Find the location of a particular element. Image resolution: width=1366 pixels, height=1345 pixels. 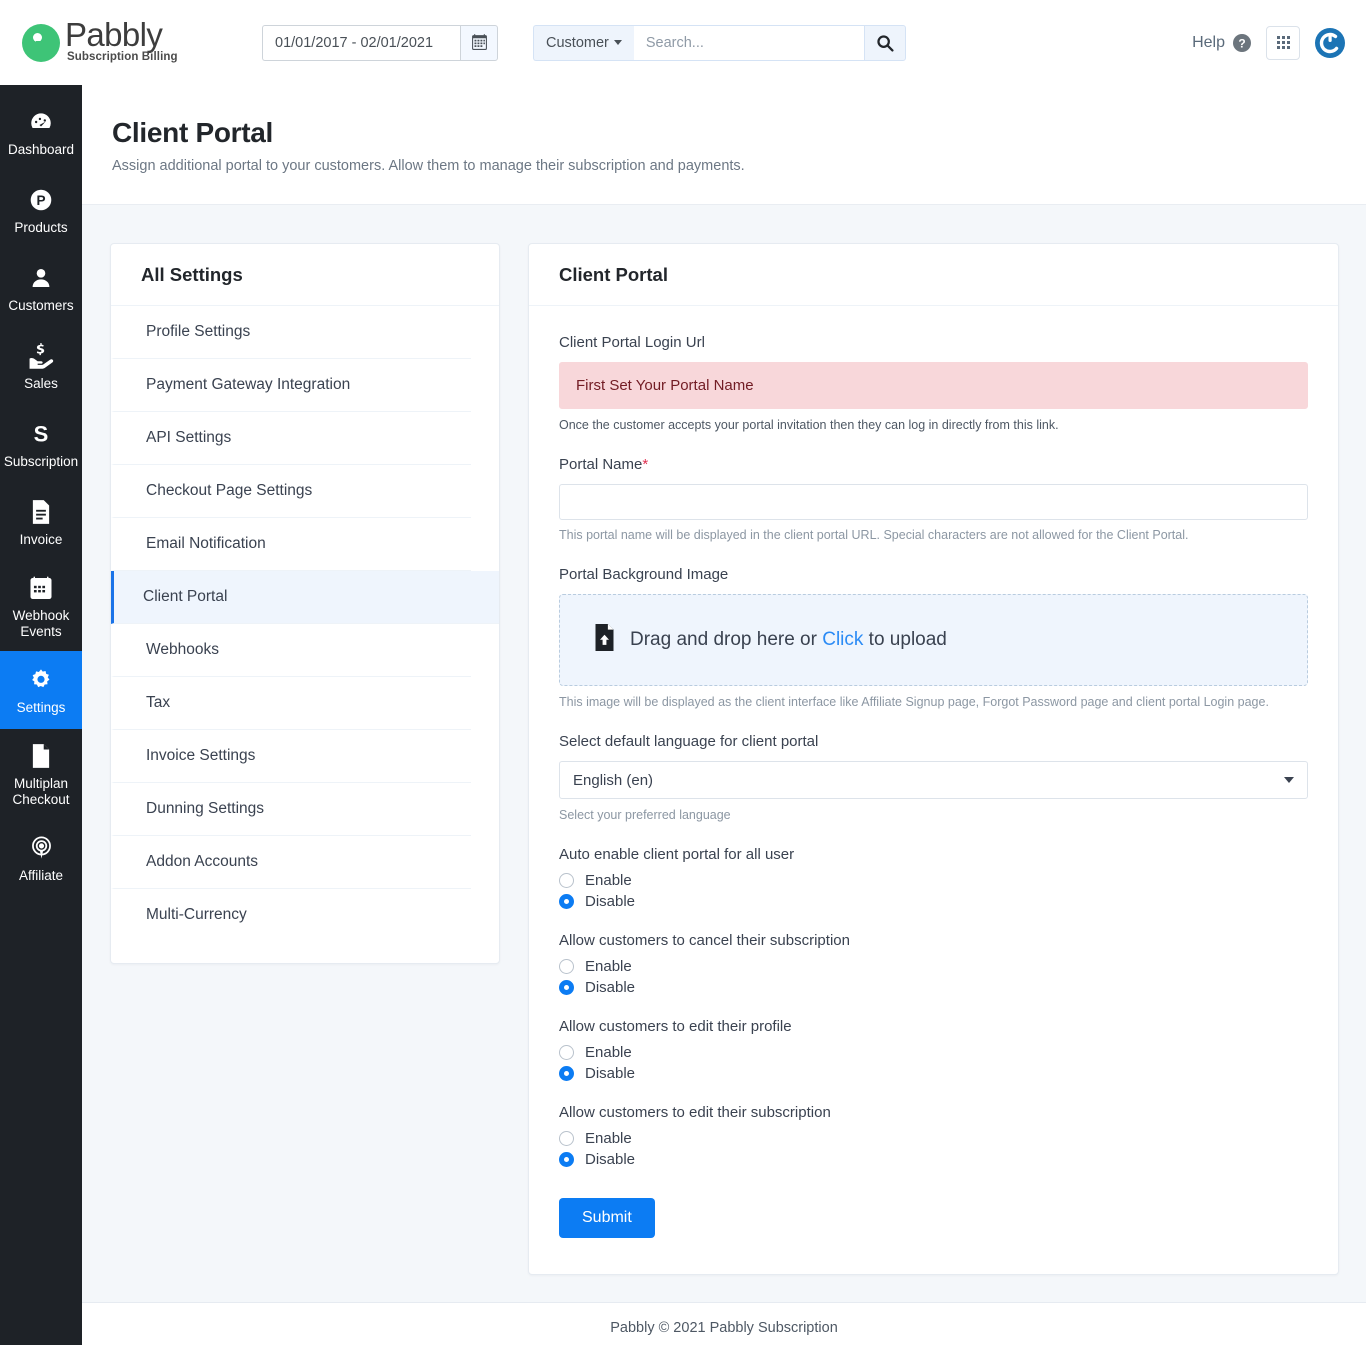

sidebar-item-settings: Settings is located at coordinates (41, 690).